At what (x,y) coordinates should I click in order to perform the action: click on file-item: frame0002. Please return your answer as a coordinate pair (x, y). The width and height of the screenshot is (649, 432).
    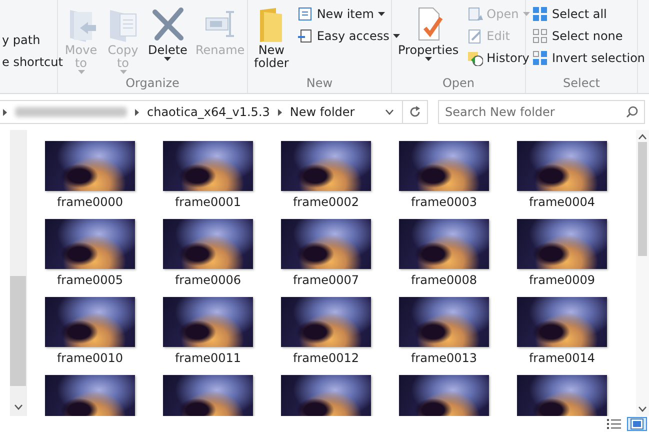
    Looking at the image, I should click on (326, 177).